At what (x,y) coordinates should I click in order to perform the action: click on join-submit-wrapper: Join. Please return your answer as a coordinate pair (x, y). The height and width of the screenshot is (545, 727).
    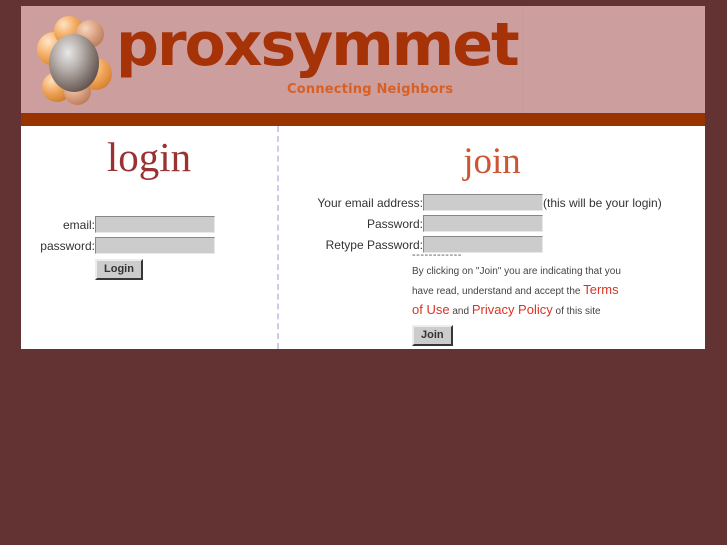
    Looking at the image, I should click on (519, 335).